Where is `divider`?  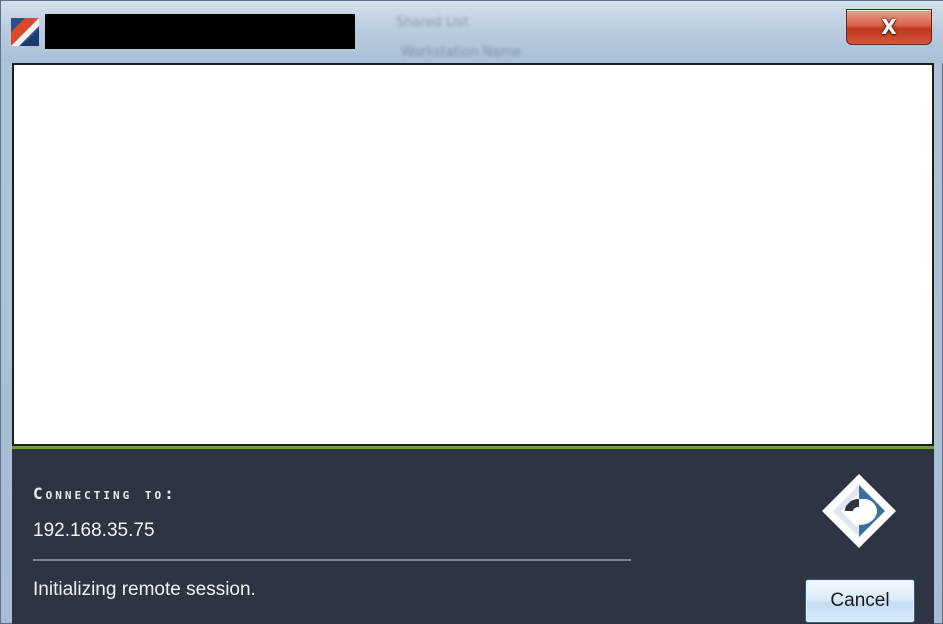 divider is located at coordinates (332, 560).